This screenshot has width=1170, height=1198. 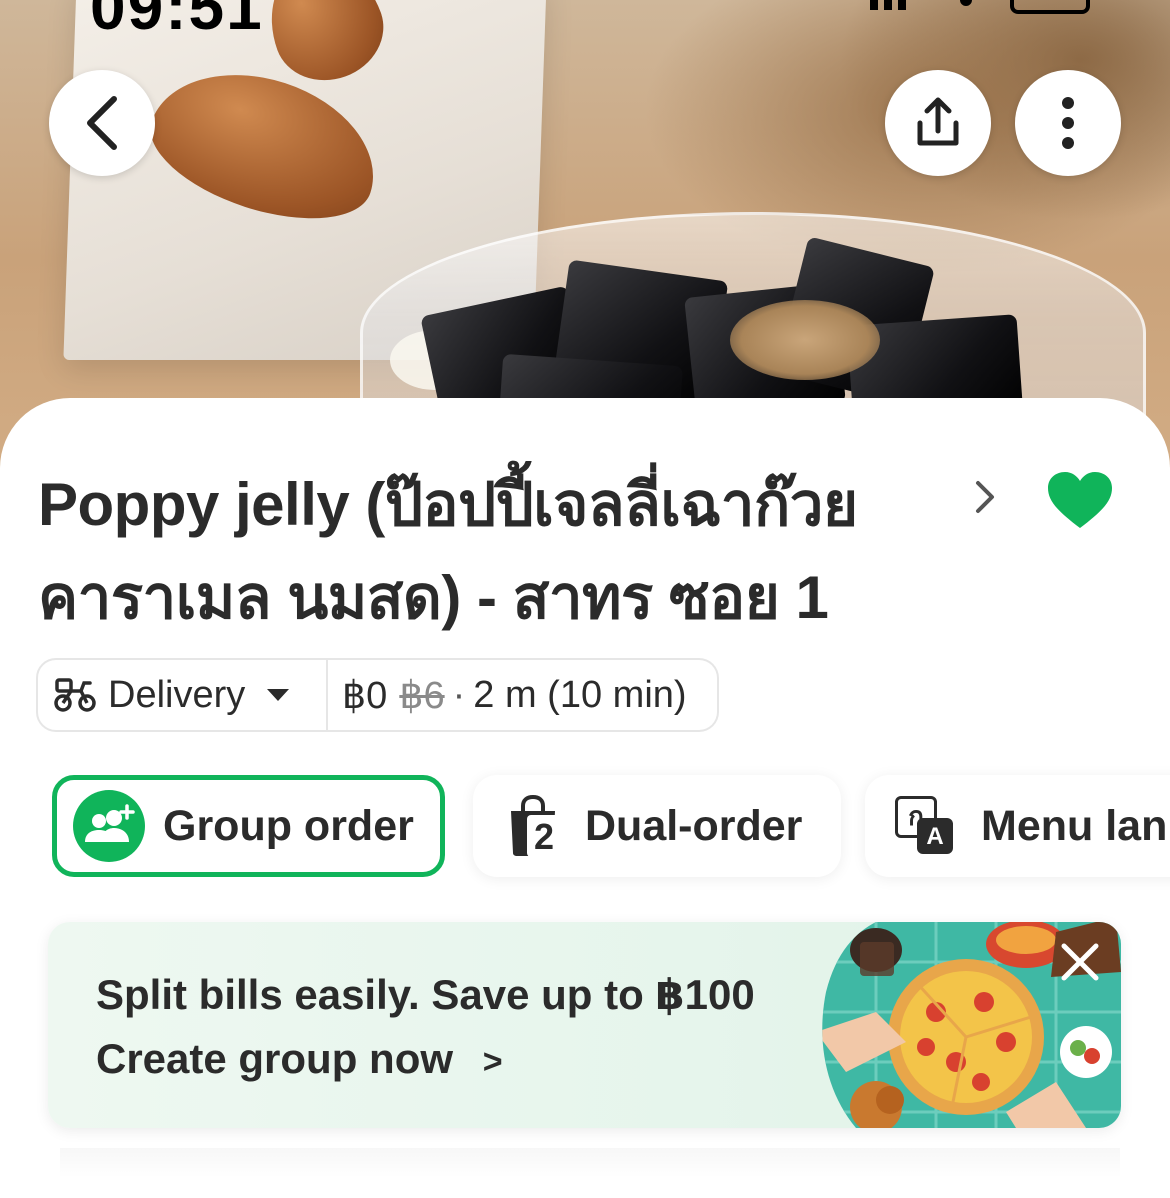 I want to click on delivery-mode-label: Delivery, so click(x=177, y=694).